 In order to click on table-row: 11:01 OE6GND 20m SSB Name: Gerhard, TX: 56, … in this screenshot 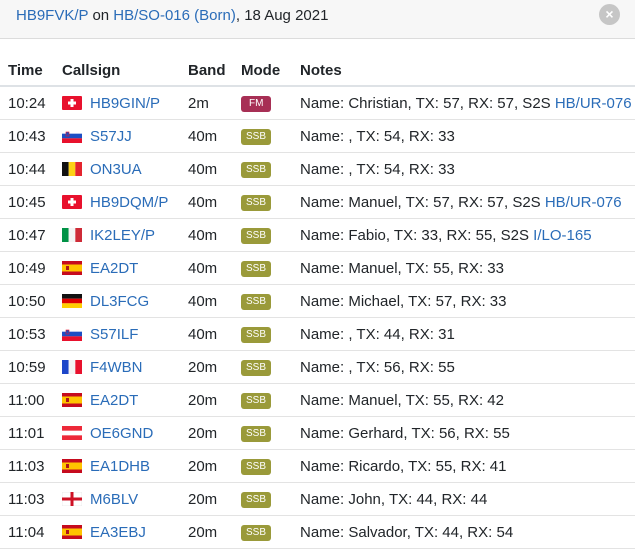, I will do `click(317, 433)`.